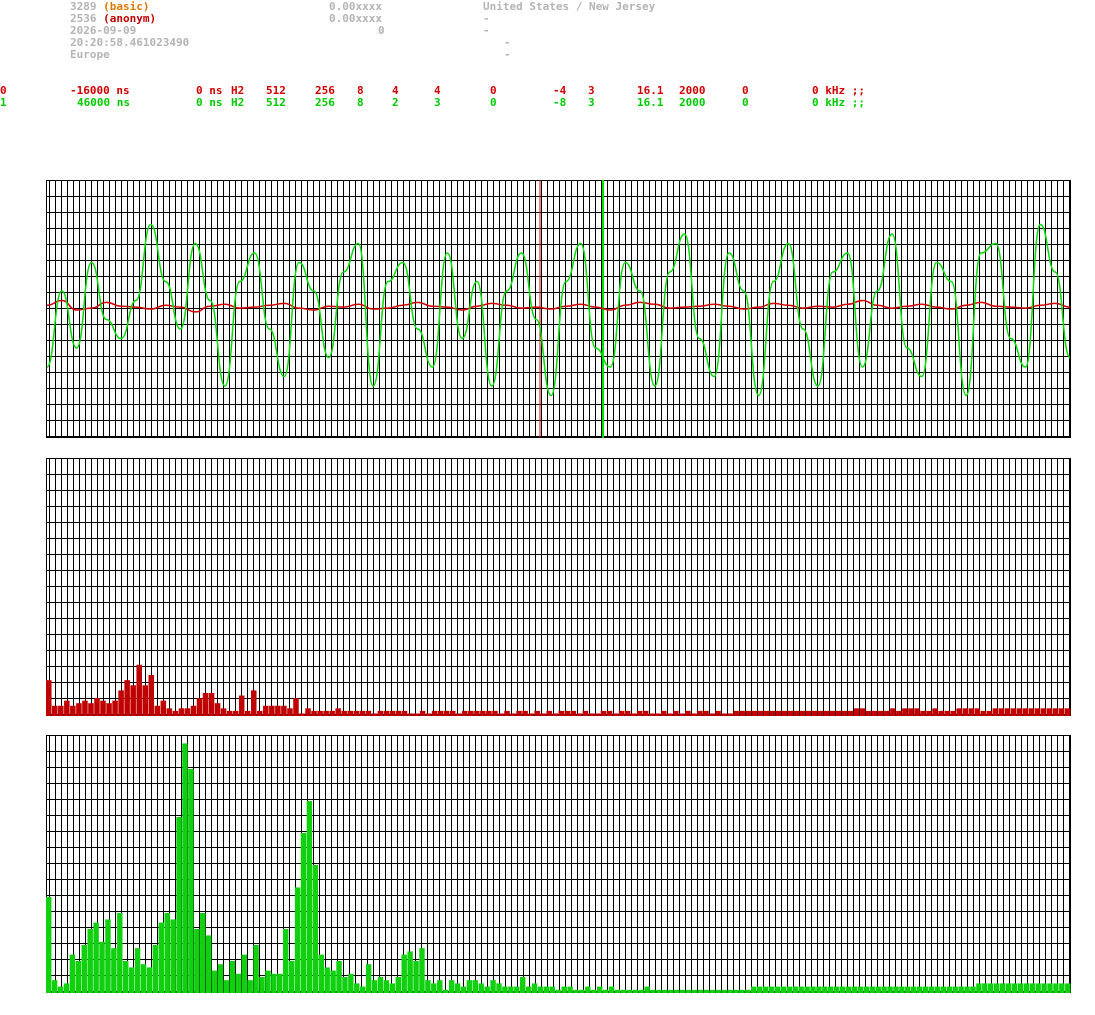 This screenshot has height=1015, width=1095. I want to click on header-right-5: -, so click(507, 54).